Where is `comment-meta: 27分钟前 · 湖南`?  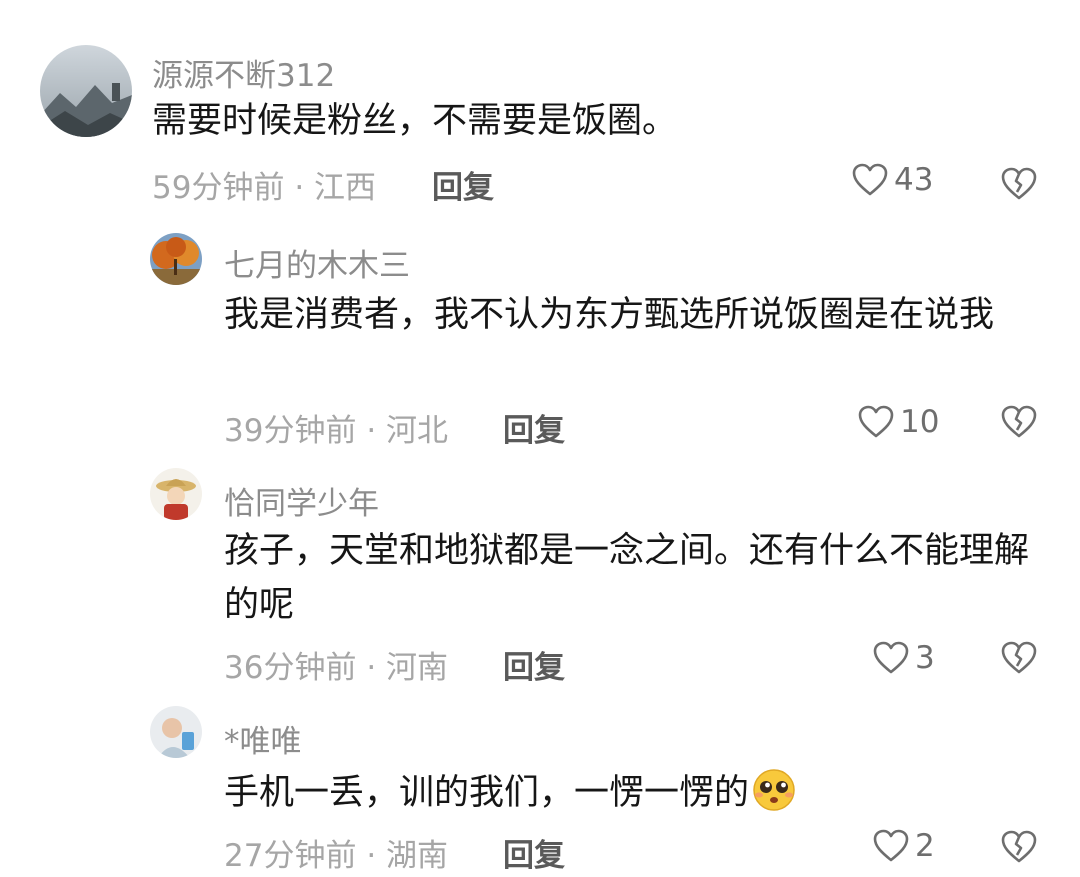
comment-meta: 27分钟前 · 湖南 is located at coordinates (336, 852).